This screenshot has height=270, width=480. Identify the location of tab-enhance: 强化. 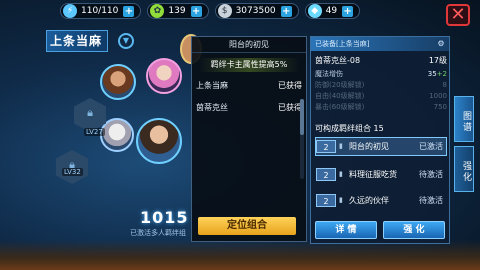
(464, 169).